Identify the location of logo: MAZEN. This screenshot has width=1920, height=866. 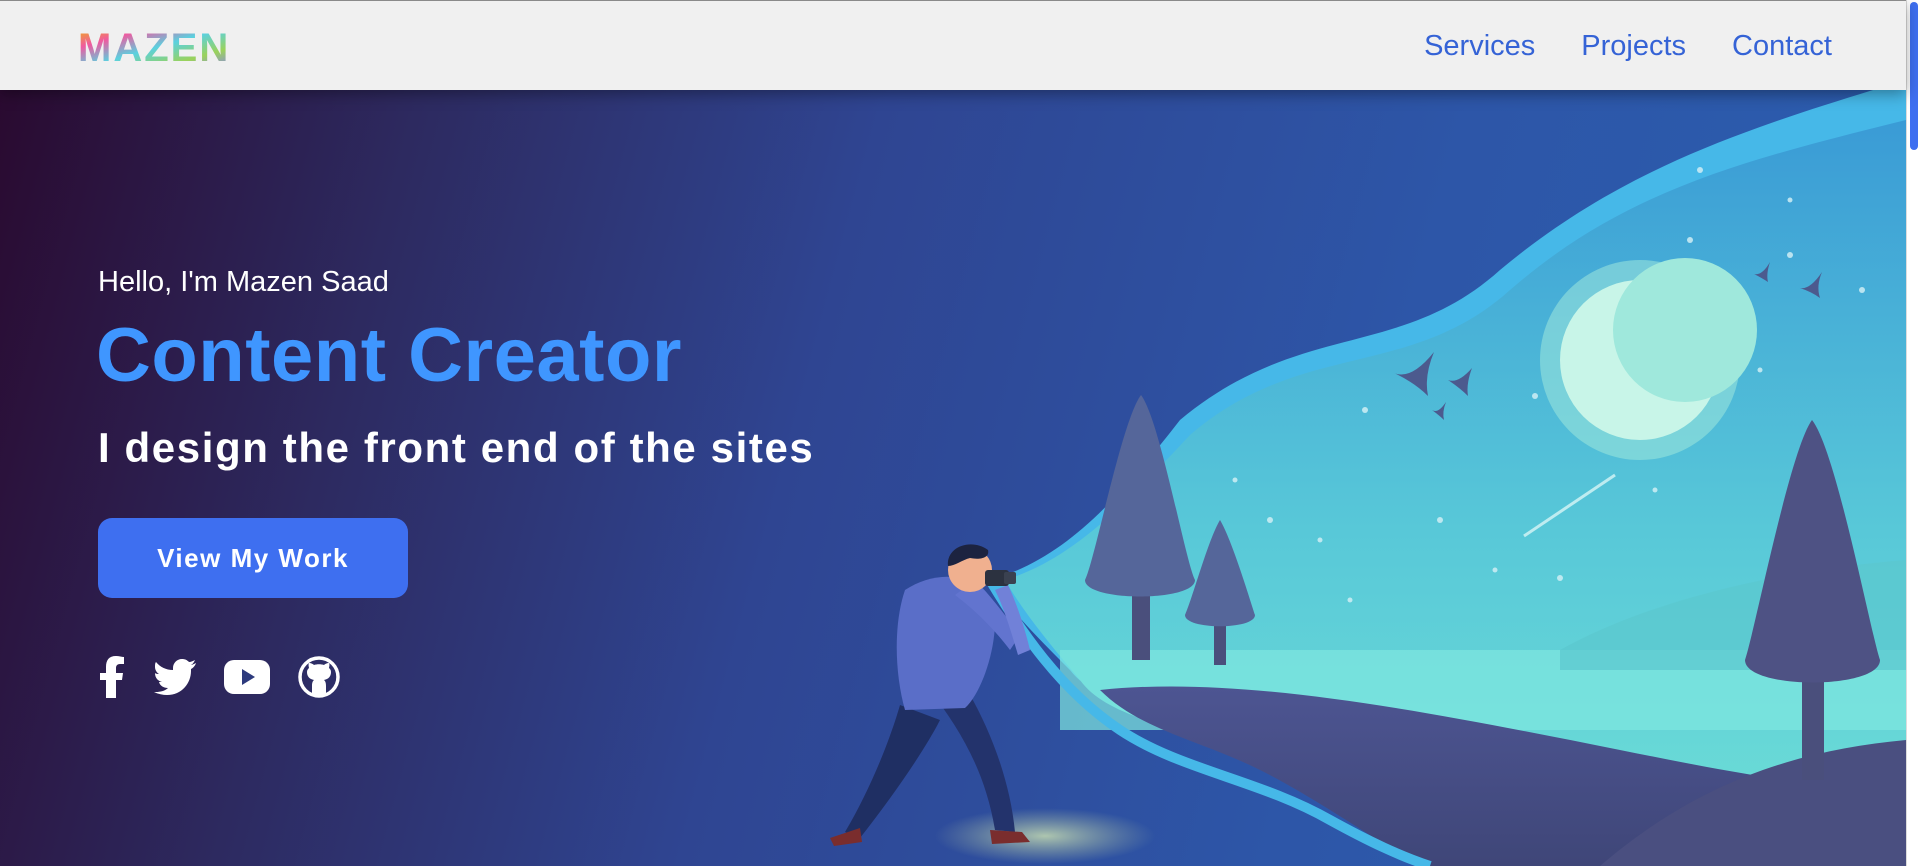
(163, 47).